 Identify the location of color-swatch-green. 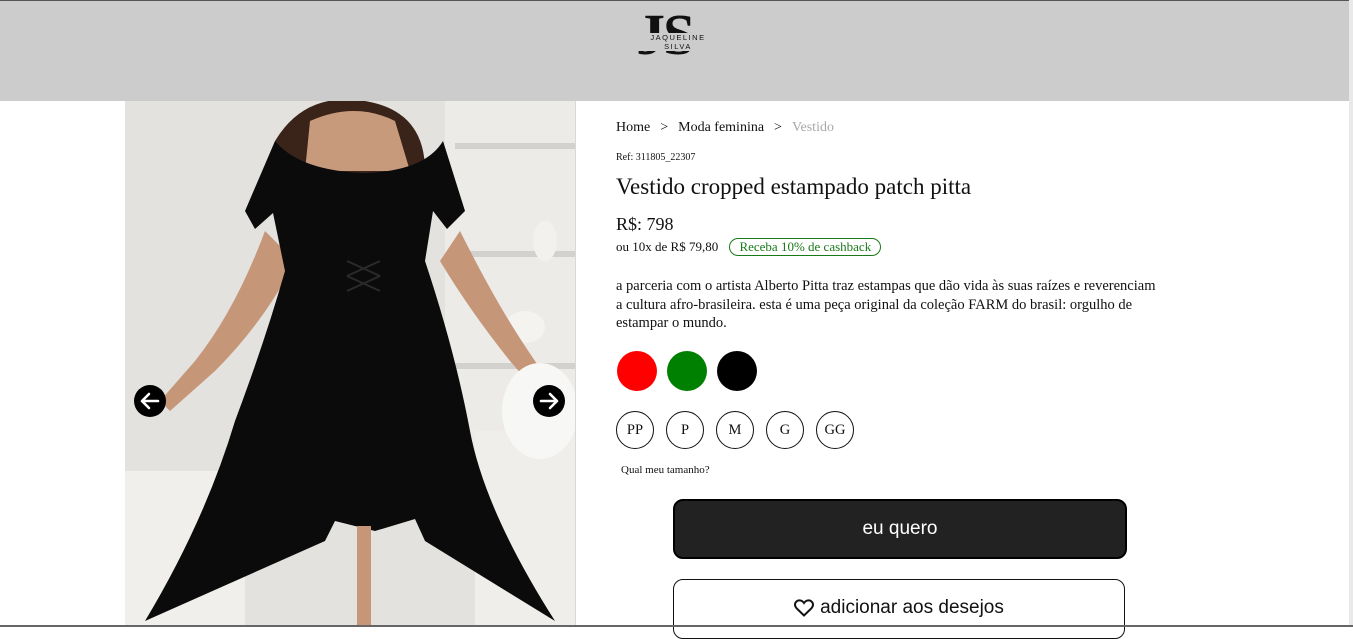
(687, 371).